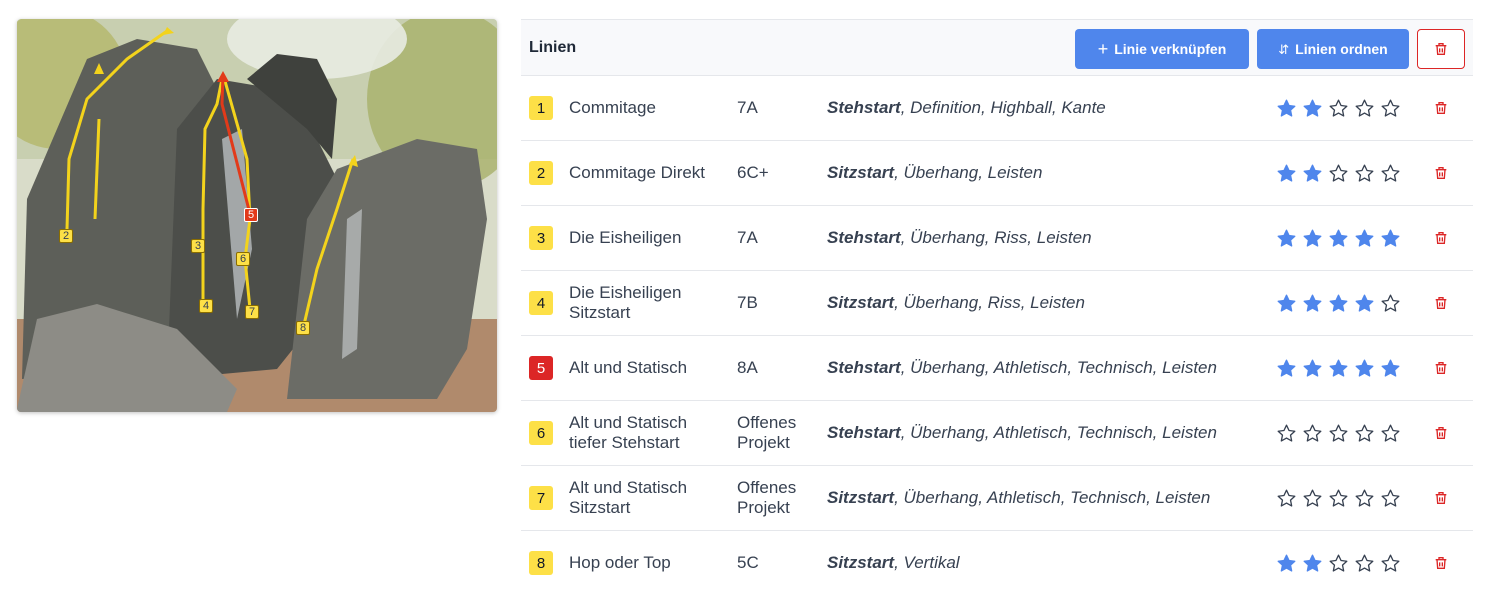 The width and height of the screenshot is (1486, 590). Describe the element at coordinates (649, 173) in the screenshot. I see `line-name: Commitage Direkt` at that location.